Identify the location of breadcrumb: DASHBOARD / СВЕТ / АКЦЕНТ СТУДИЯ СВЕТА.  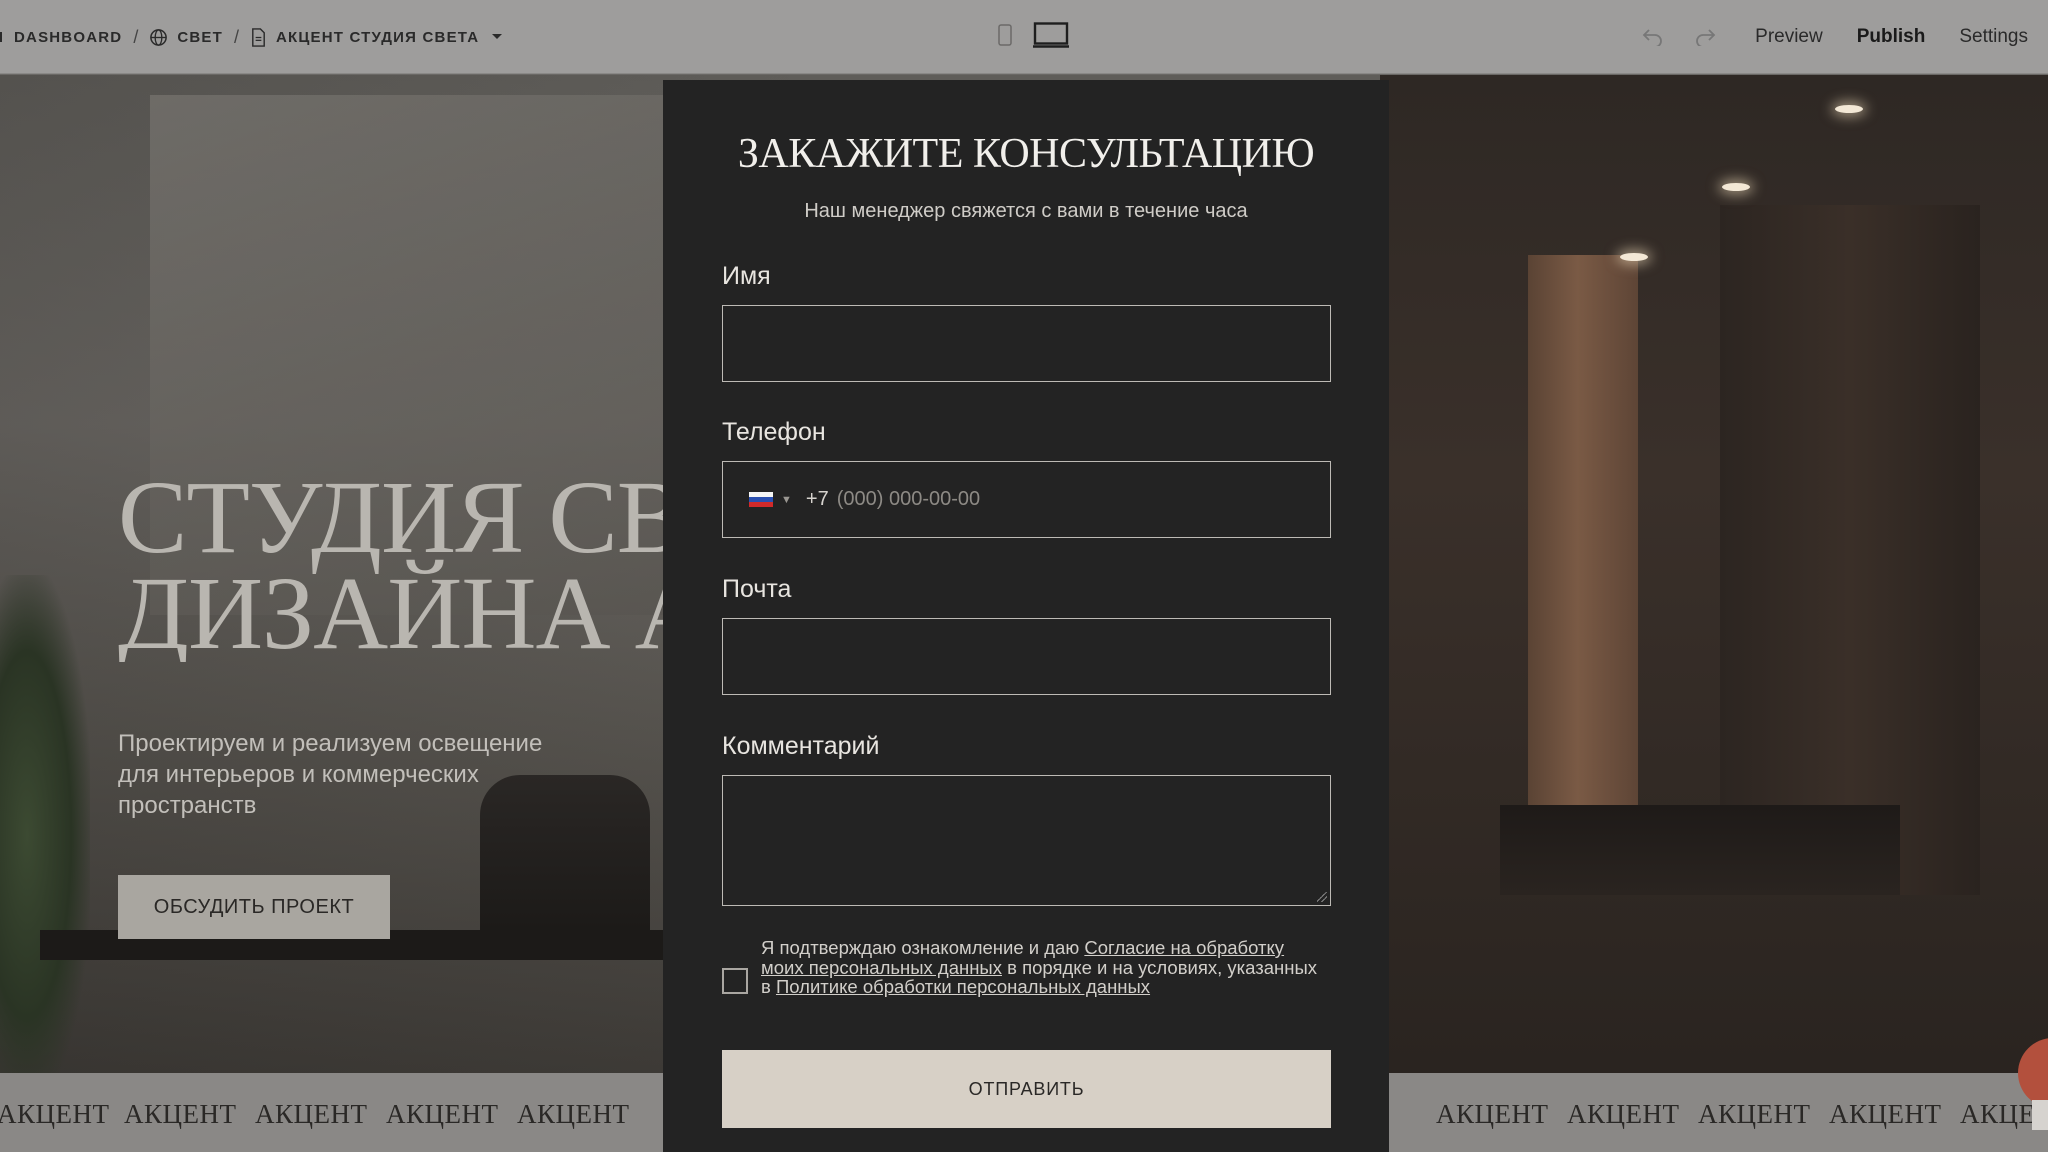
(256, 37).